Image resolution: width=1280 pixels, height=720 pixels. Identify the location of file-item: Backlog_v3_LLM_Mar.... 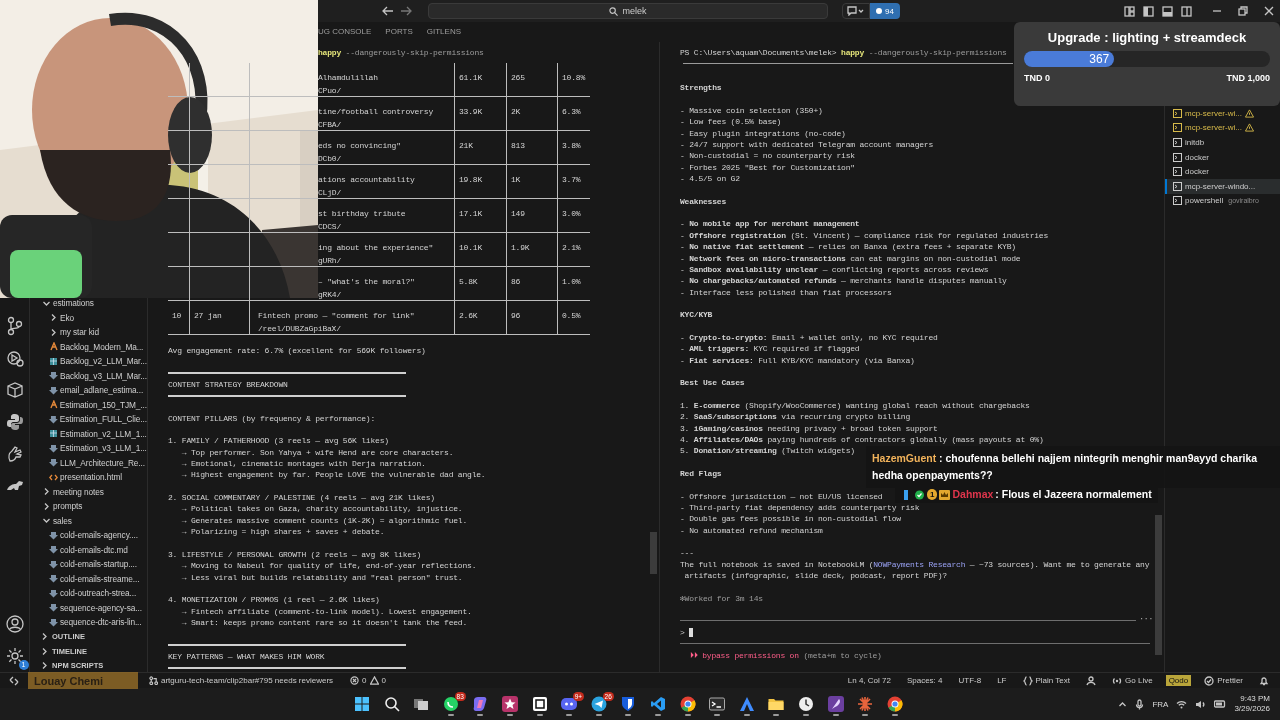
(88, 375).